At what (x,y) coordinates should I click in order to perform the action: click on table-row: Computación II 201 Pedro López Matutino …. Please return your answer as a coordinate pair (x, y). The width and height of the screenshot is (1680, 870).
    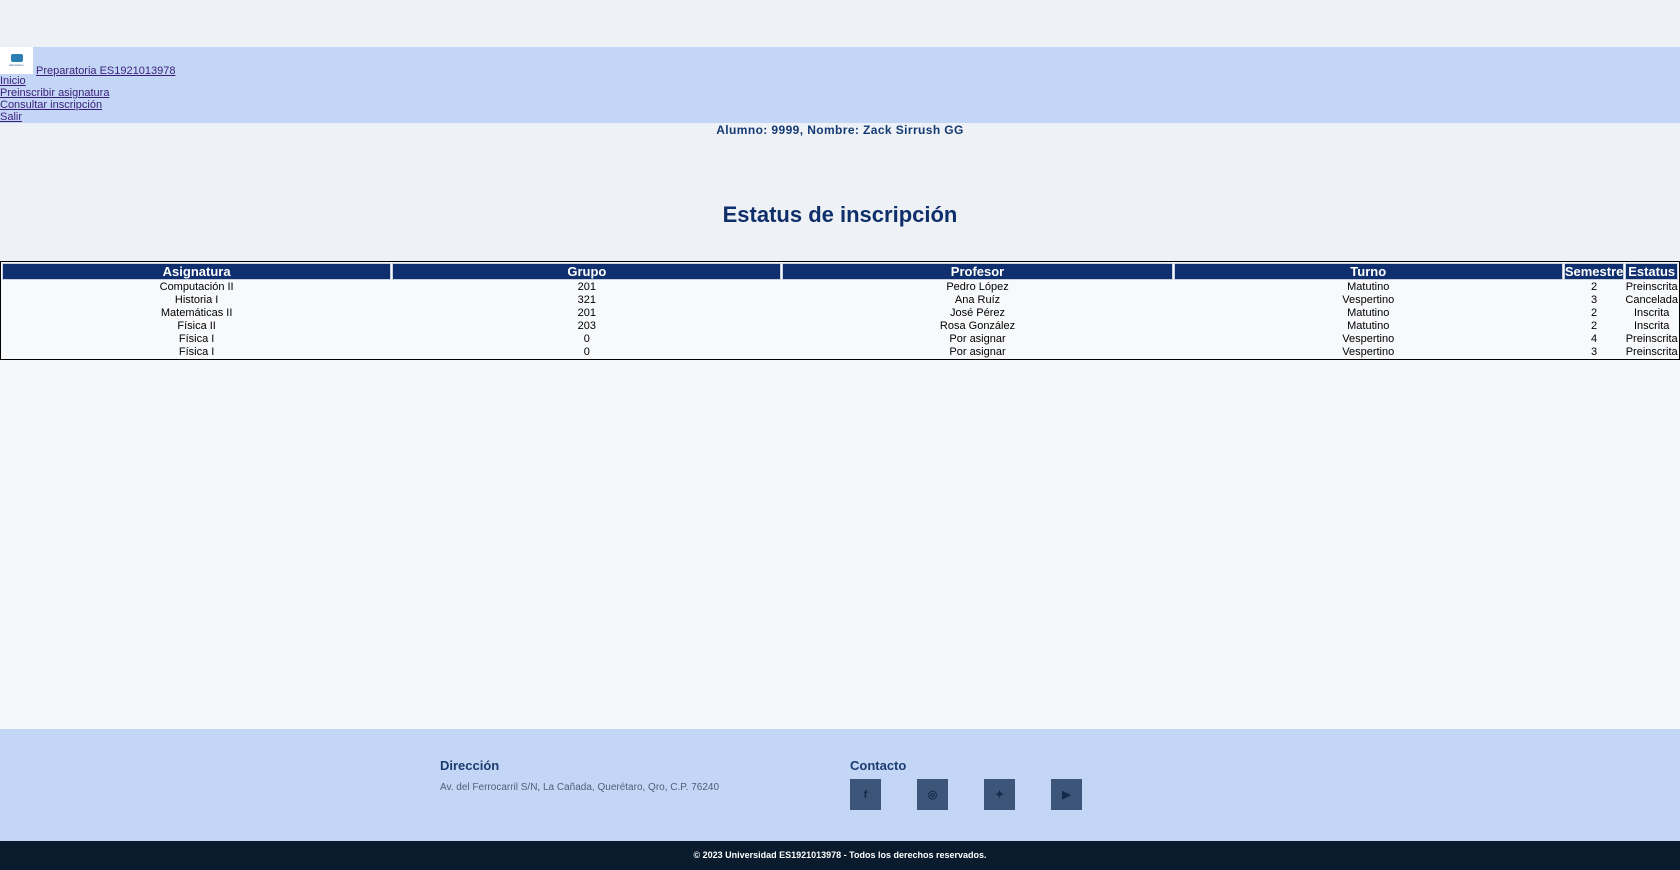
    Looking at the image, I should click on (840, 287).